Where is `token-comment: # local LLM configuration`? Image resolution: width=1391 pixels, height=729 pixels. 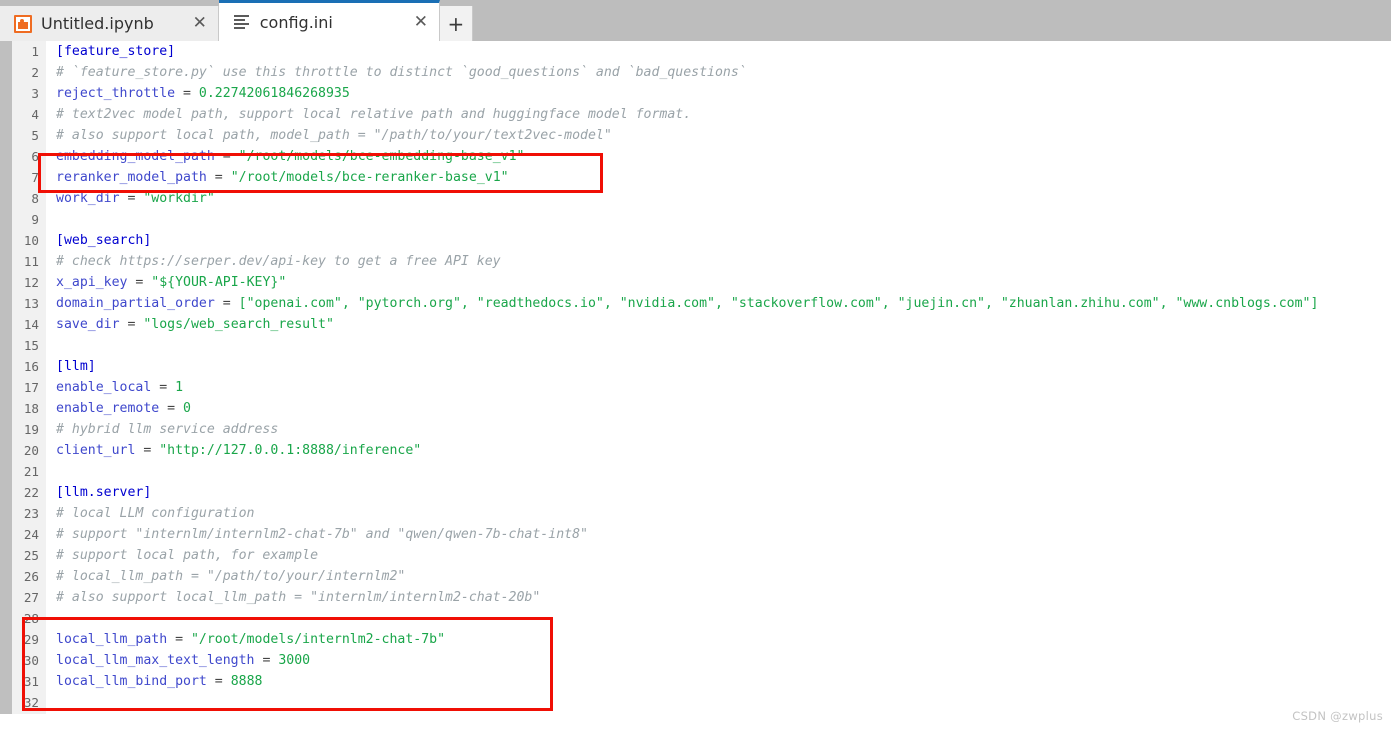 token-comment: # local LLM configuration is located at coordinates (155, 513).